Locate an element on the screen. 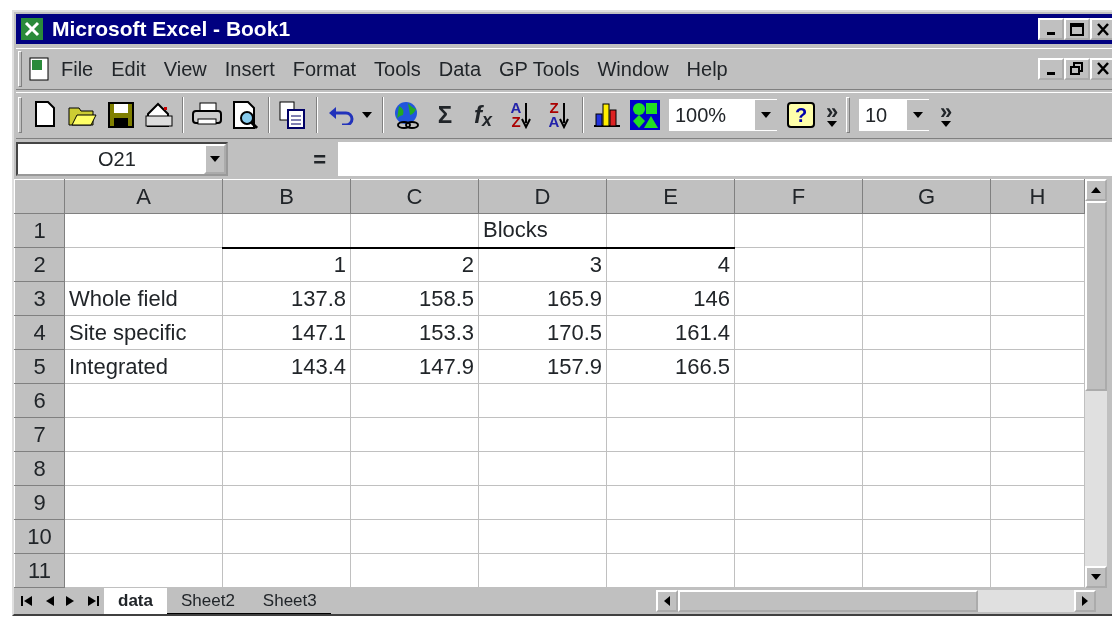 The height and width of the screenshot is (620, 1112). table-cell: 147.1 is located at coordinates (286, 332).